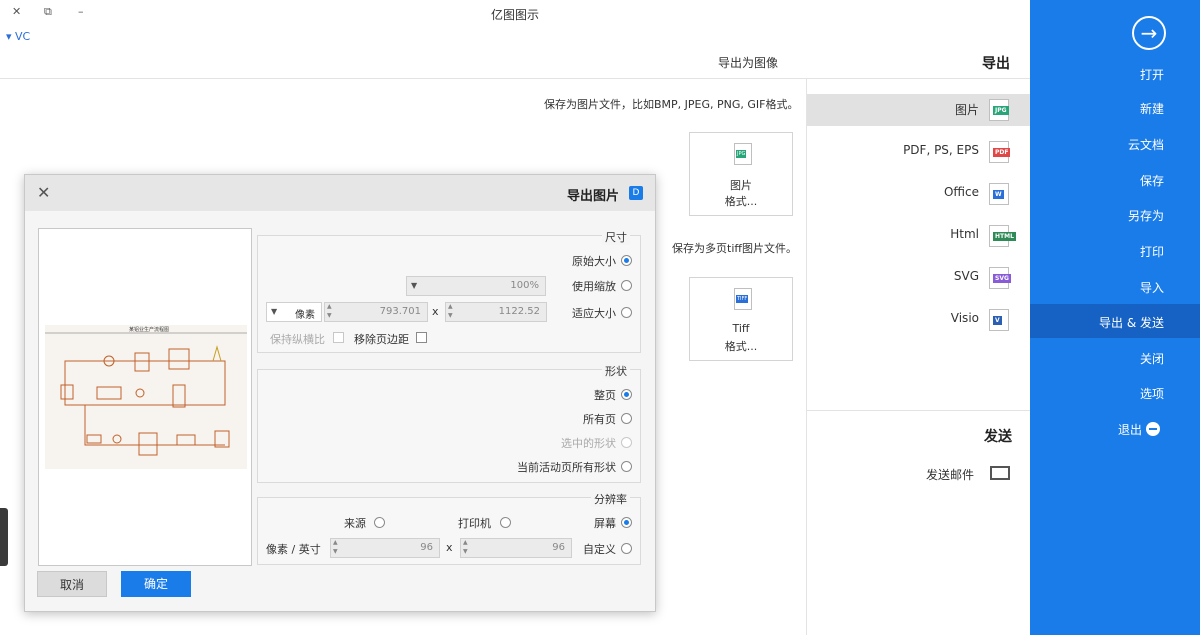 This screenshot has height=635, width=1200. What do you see at coordinates (626, 394) in the screenshot?
I see `whole-page-radio` at bounding box center [626, 394].